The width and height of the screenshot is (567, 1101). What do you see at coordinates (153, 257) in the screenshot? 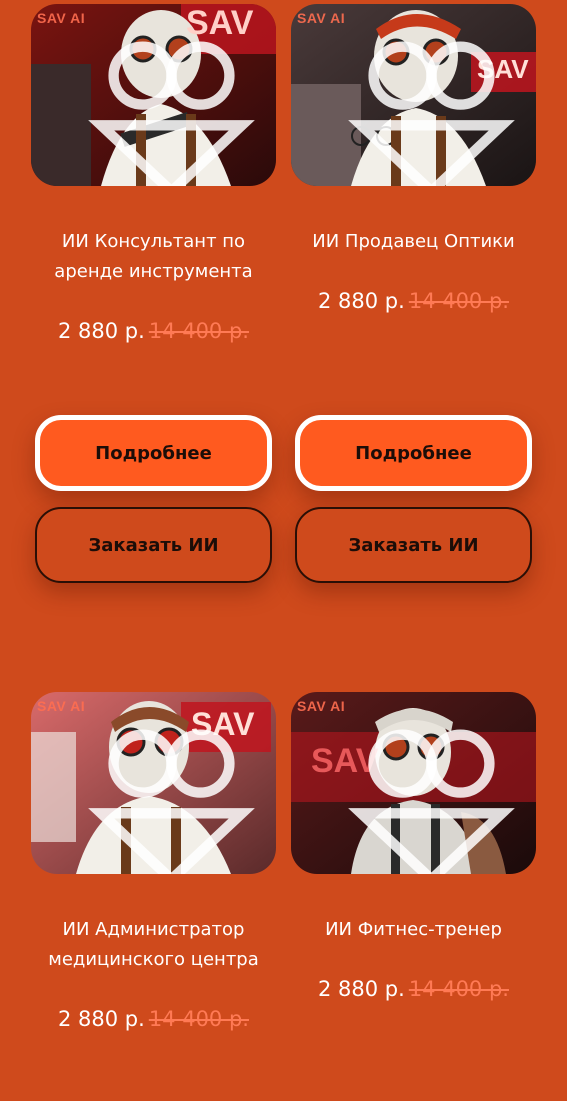
I see `product-title: ИИ Консультант по аренде инструмента` at bounding box center [153, 257].